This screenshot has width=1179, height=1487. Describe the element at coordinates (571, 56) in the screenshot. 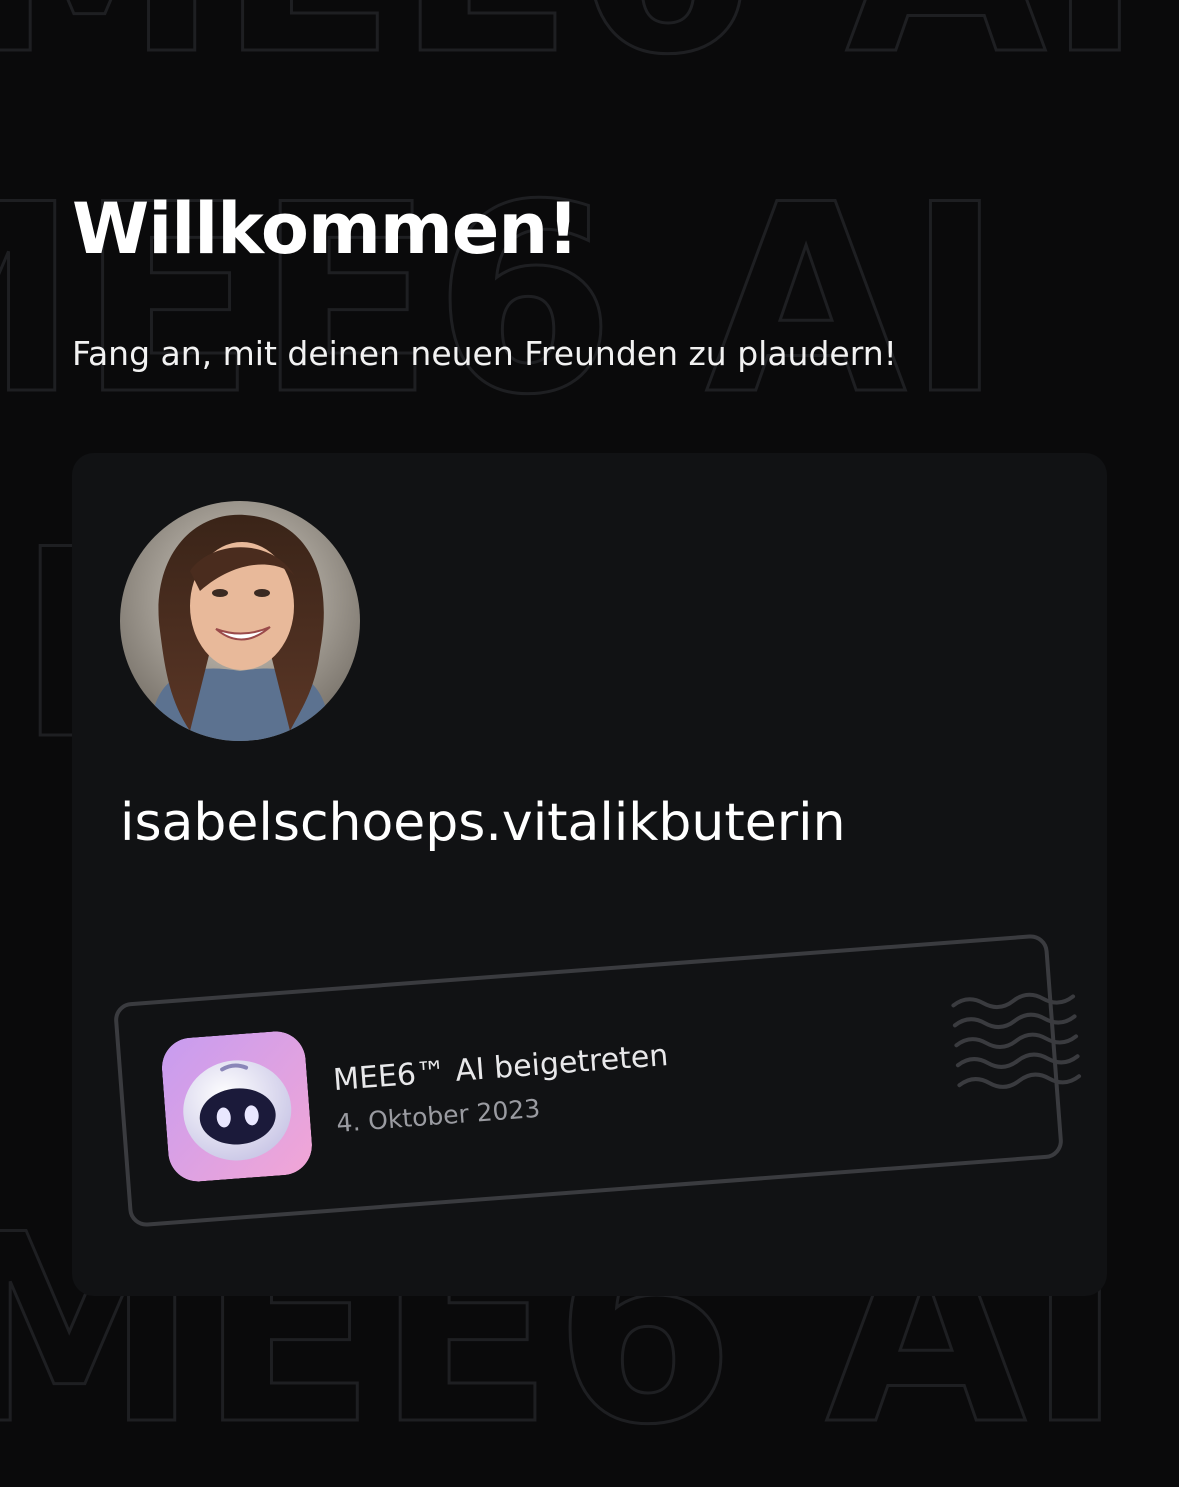

I see `watermark-row-1: MEE6 AI` at that location.